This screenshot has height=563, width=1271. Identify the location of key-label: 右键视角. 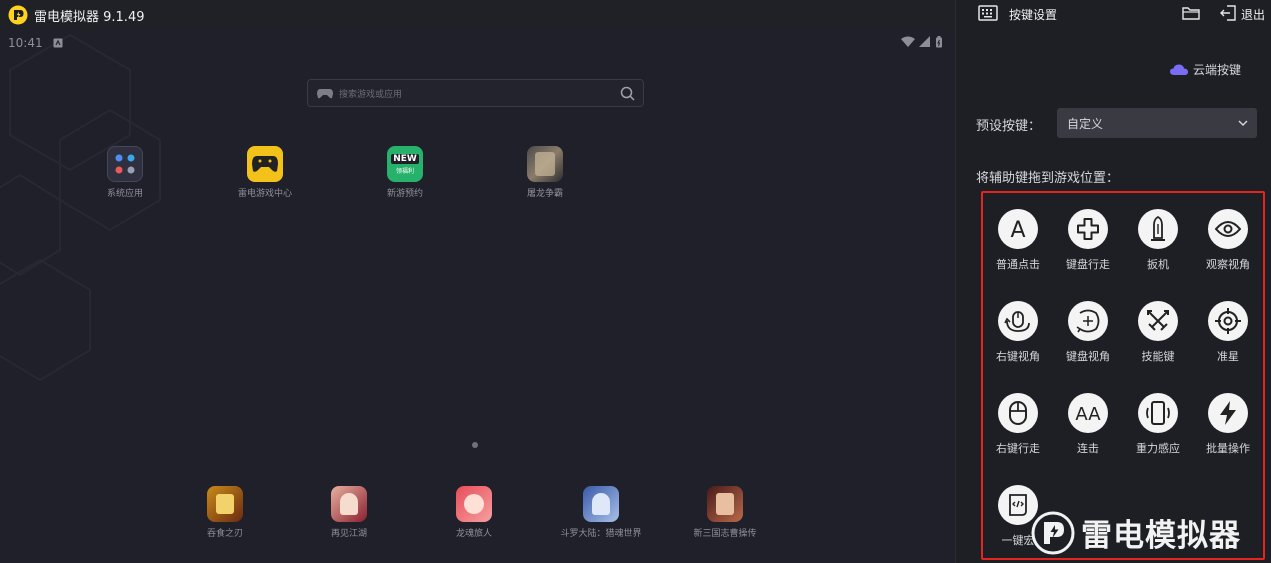
(1018, 356).